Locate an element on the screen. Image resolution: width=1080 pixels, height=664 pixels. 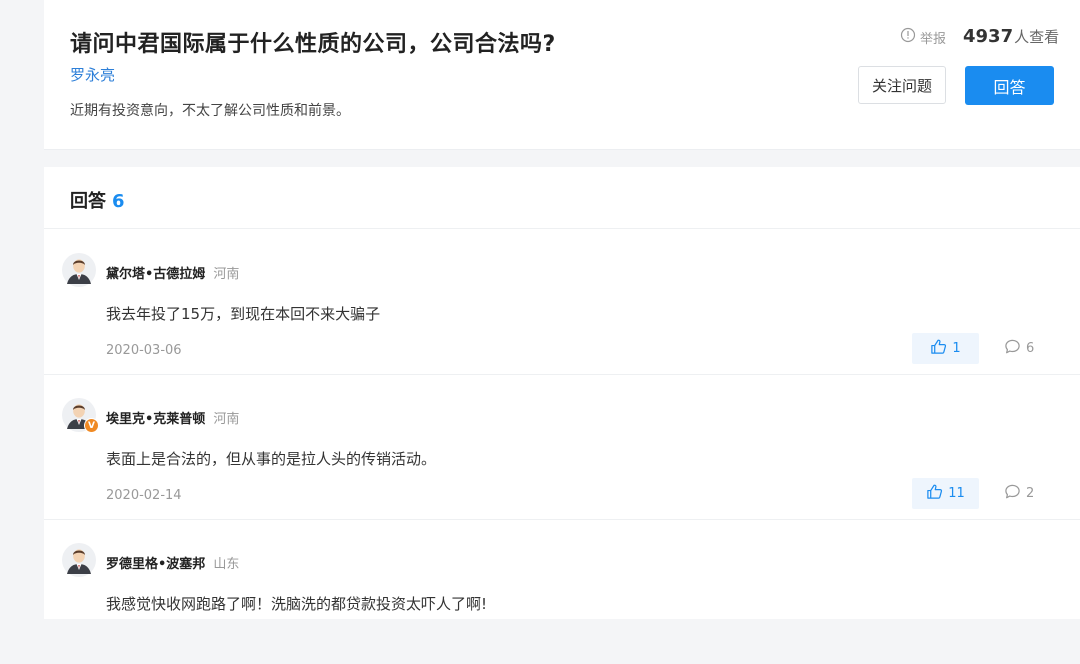
answers-count: 6 is located at coordinates (118, 201).